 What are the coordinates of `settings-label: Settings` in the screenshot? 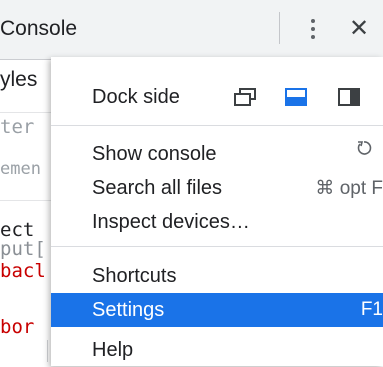 It's located at (128, 310).